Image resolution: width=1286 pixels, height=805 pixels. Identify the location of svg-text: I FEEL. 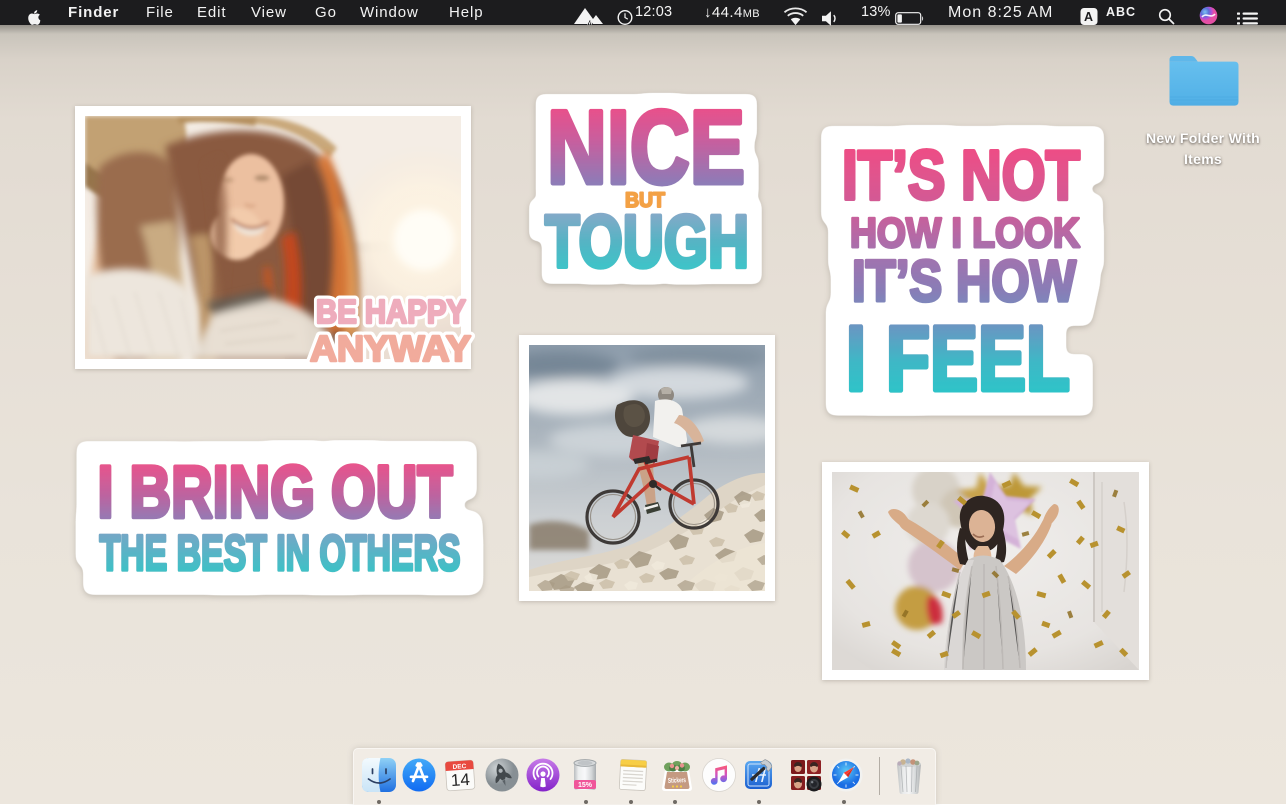
(958, 359).